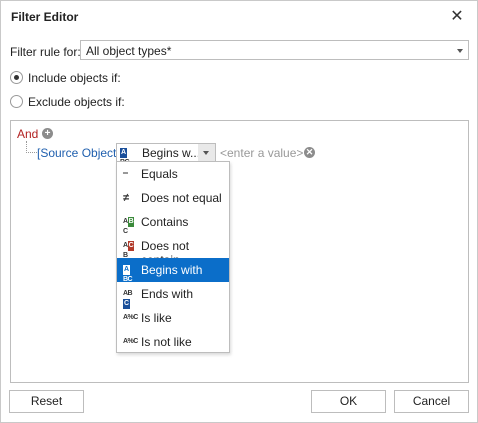 This screenshot has width=478, height=423. What do you see at coordinates (181, 198) in the screenshot?
I see `operator-item-label: Does not equal` at bounding box center [181, 198].